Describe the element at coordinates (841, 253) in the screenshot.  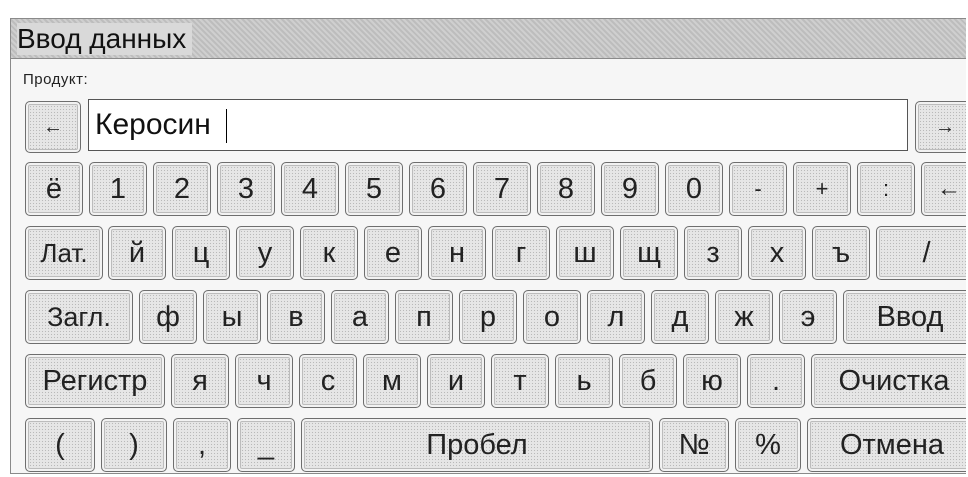
I see `key-hard-sign: ъ` at that location.